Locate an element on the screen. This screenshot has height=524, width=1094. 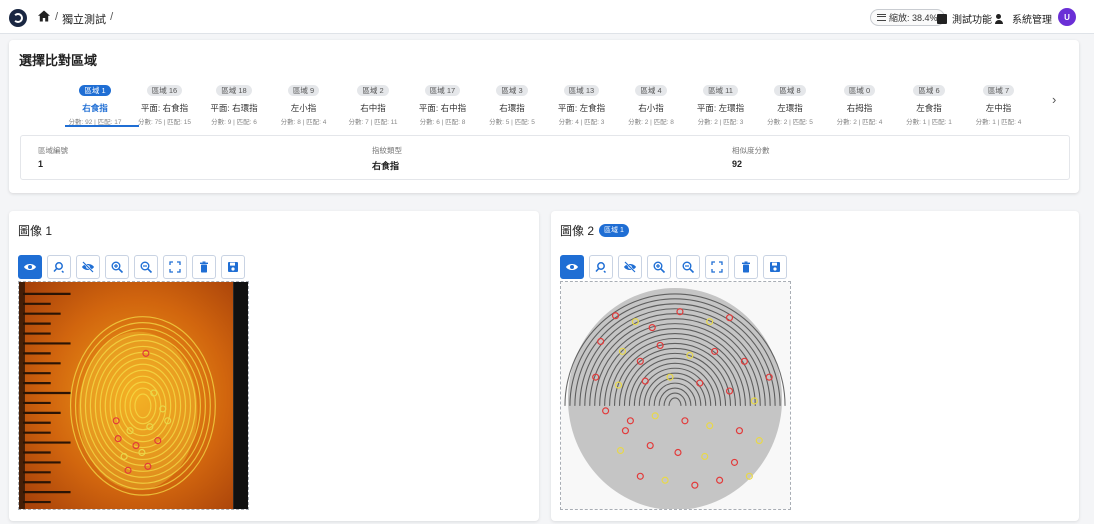
info-label: 相似度分數 is located at coordinates (751, 150).